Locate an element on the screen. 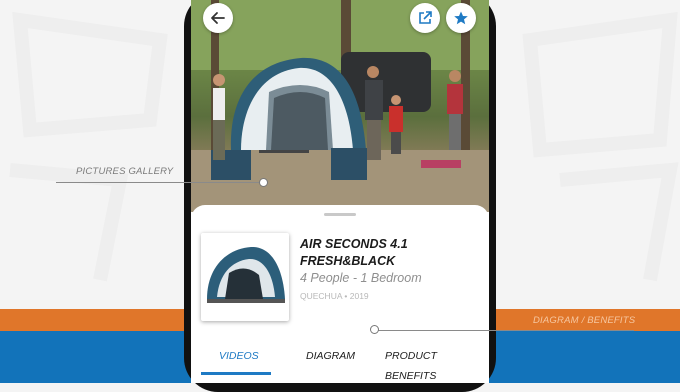 The width and height of the screenshot is (680, 392). pictures-gallery-callout: PICTURES GALLERY is located at coordinates (125, 171).